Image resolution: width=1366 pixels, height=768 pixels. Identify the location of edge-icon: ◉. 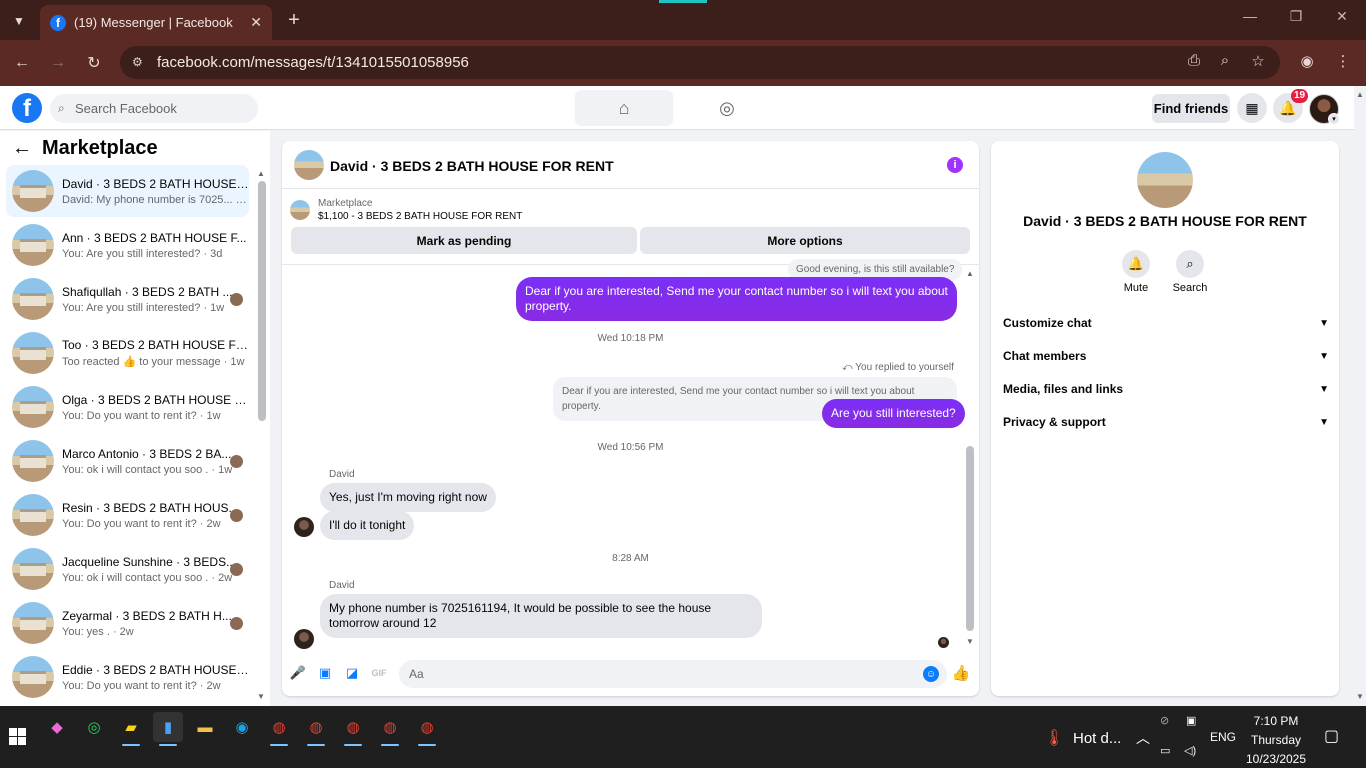
(242, 727).